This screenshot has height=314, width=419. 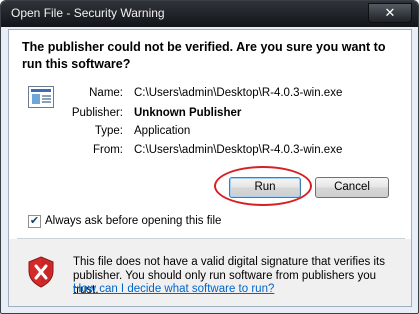 What do you see at coordinates (209, 14) in the screenshot?
I see `title-bar: Open File - Security Warning ✕` at bounding box center [209, 14].